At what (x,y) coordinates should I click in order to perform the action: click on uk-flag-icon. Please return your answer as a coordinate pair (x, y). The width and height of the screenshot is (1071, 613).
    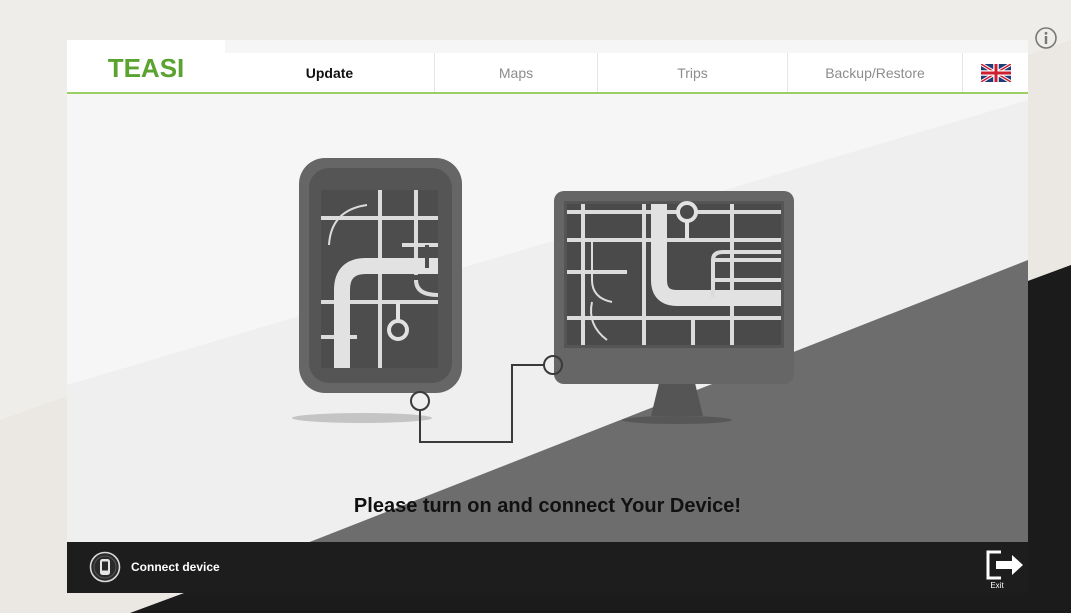
    Looking at the image, I should click on (995, 72).